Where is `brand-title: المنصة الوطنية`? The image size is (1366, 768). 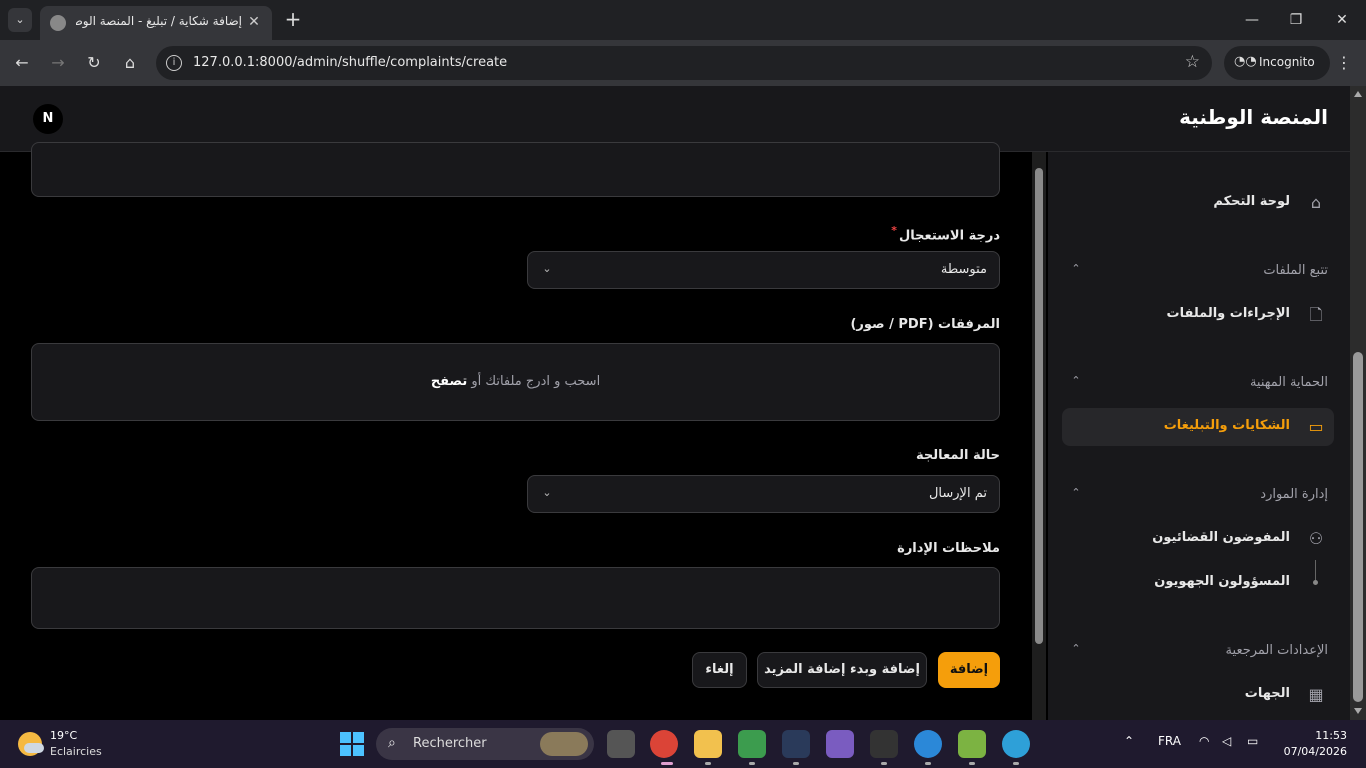
brand-title: المنصة الوطنية is located at coordinates (1253, 117).